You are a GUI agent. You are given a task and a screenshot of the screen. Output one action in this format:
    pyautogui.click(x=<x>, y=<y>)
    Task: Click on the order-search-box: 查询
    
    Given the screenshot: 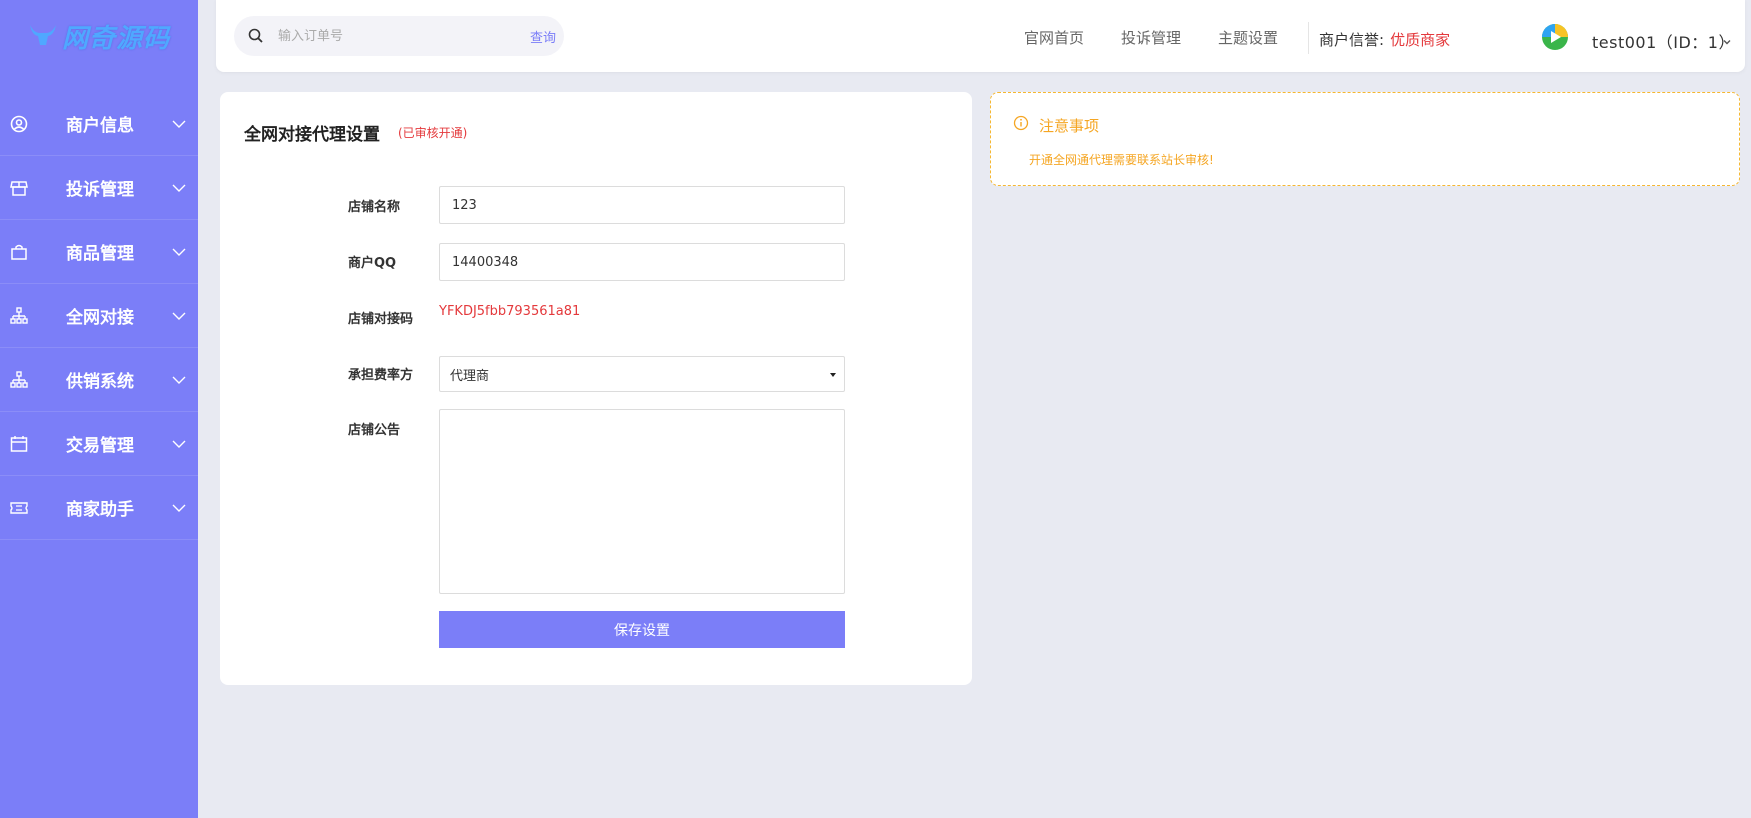 What is the action you would take?
    pyautogui.click(x=399, y=36)
    